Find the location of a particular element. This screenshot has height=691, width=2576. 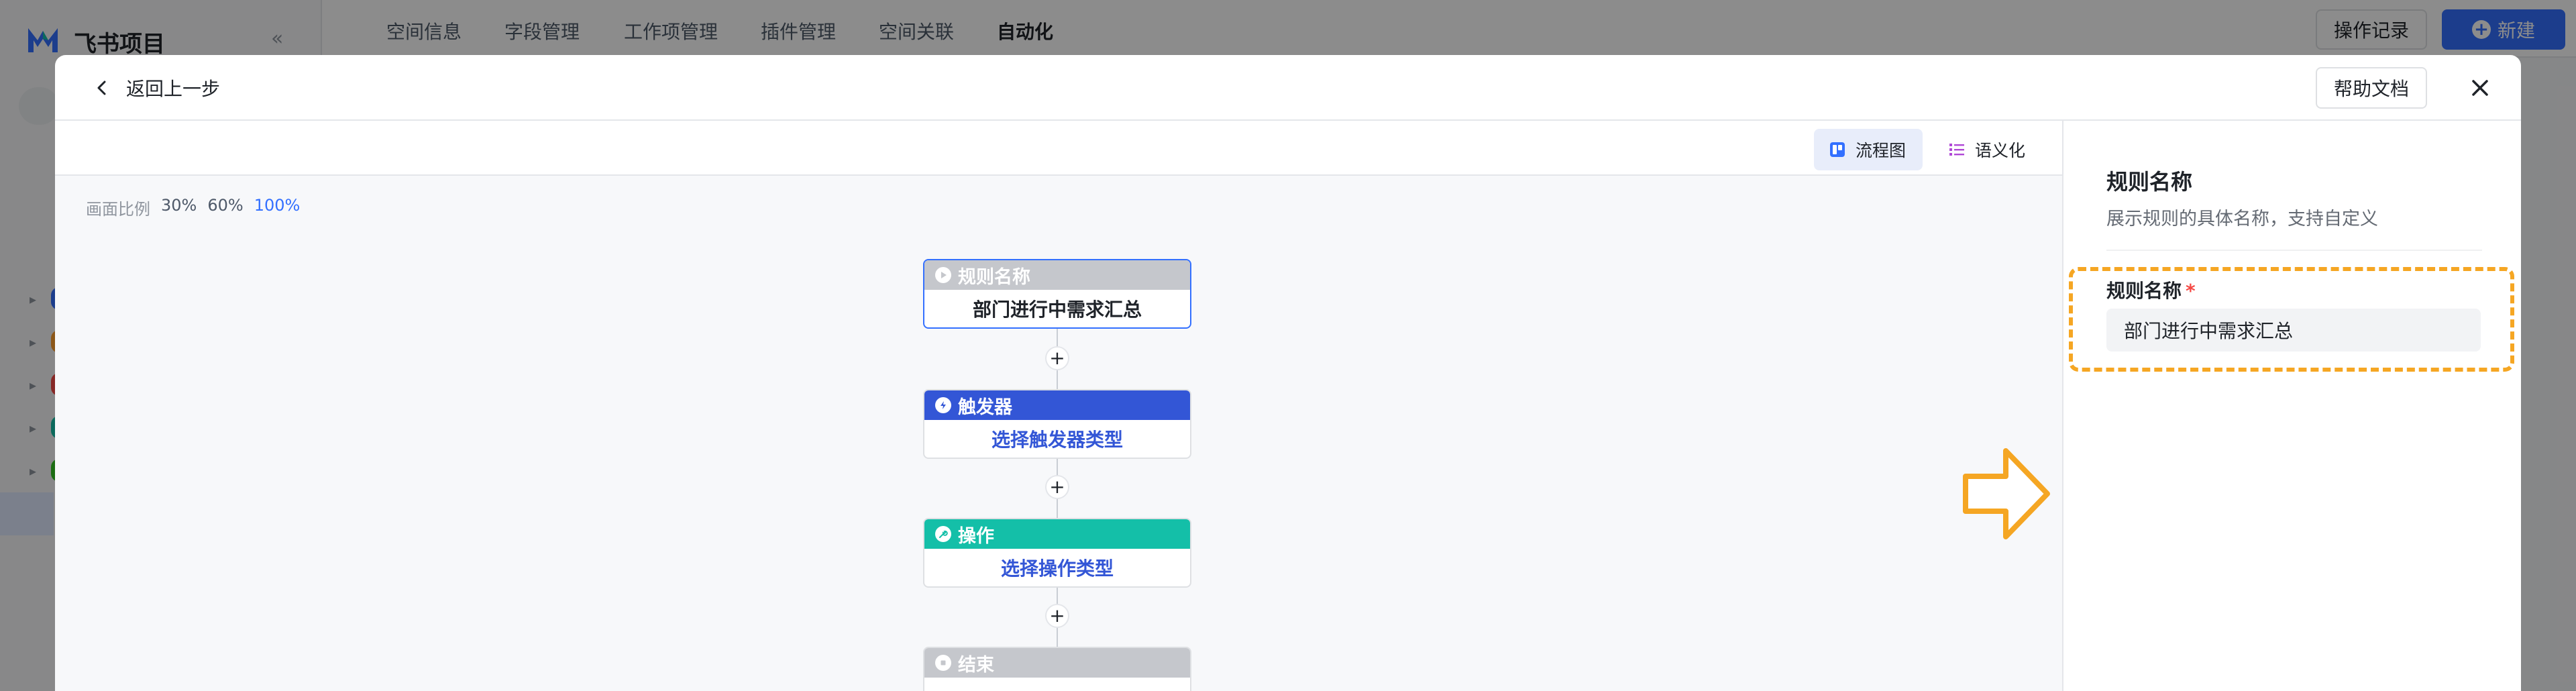

node-title: 规则名称 is located at coordinates (994, 277).